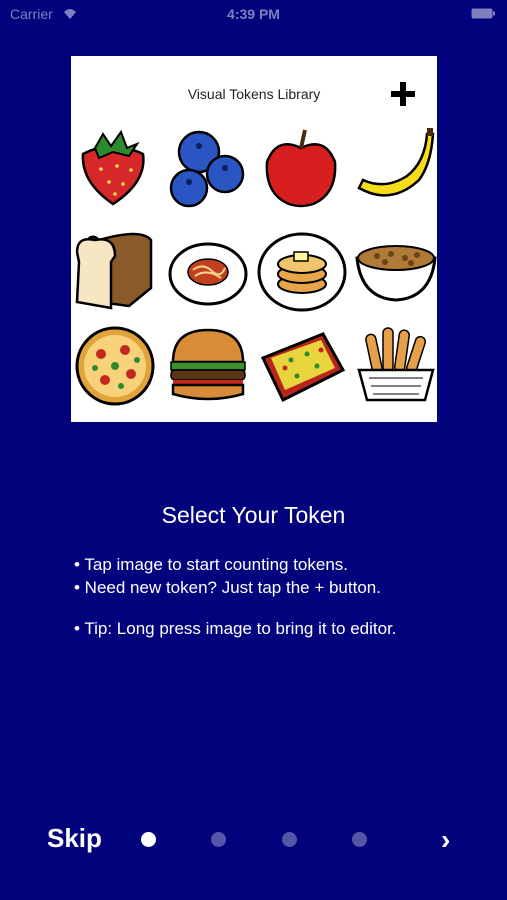 The width and height of the screenshot is (507, 900). What do you see at coordinates (208, 169) in the screenshot?
I see `blueberries-token` at bounding box center [208, 169].